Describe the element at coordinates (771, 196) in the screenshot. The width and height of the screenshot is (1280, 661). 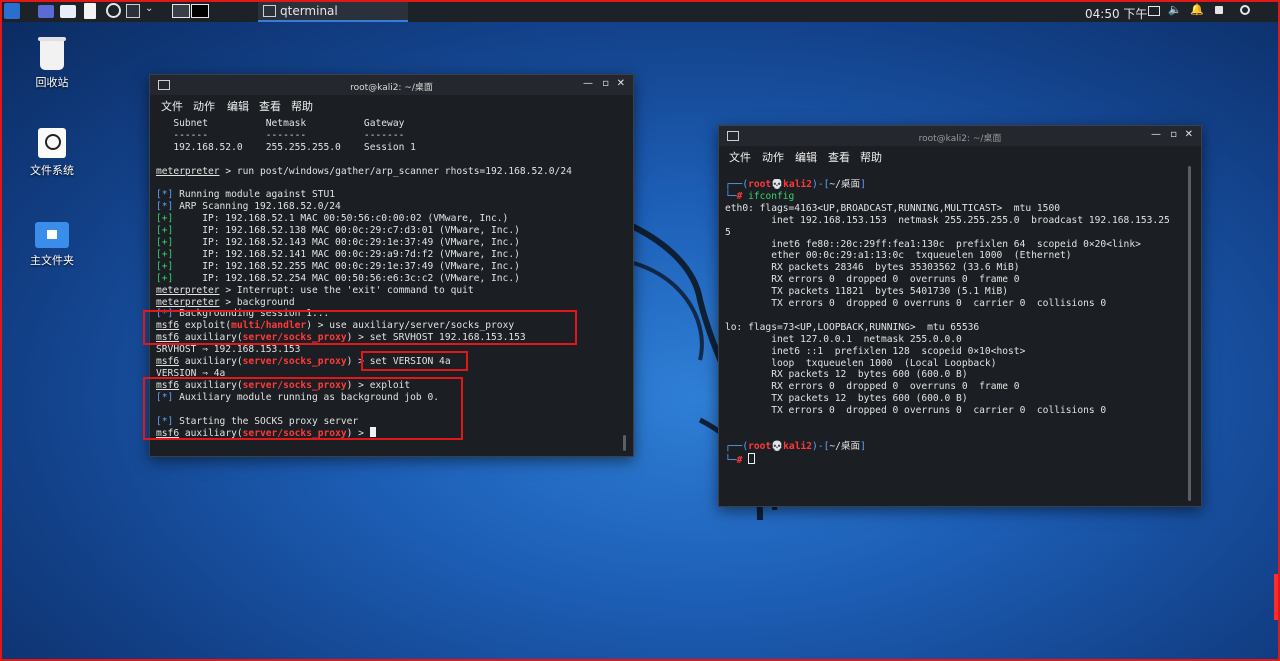
I see `terminal-text: ifconfig` at that location.